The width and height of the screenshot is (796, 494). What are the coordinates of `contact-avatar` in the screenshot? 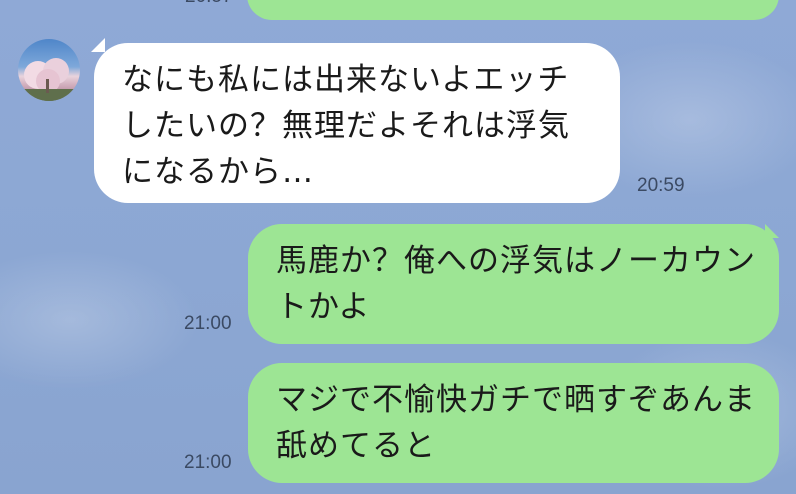 It's located at (49, 70).